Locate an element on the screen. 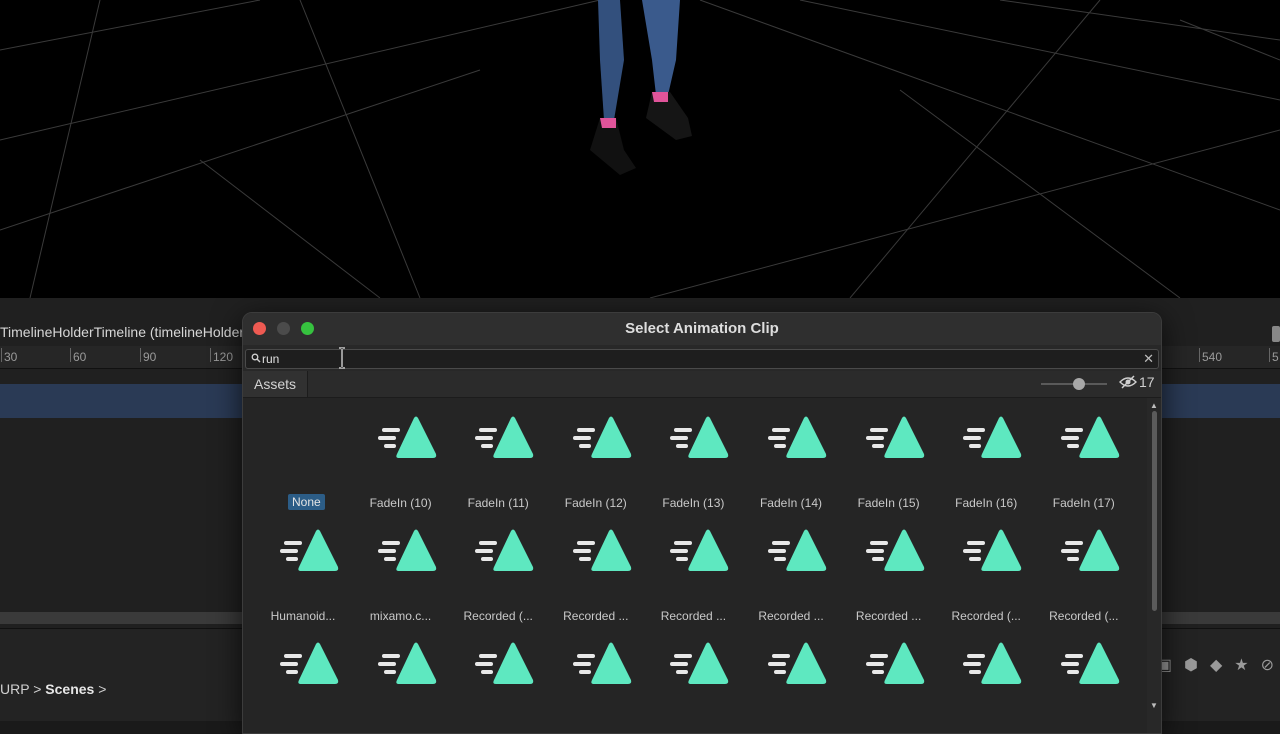  asset-item: FadeIn (14) is located at coordinates (791, 457).